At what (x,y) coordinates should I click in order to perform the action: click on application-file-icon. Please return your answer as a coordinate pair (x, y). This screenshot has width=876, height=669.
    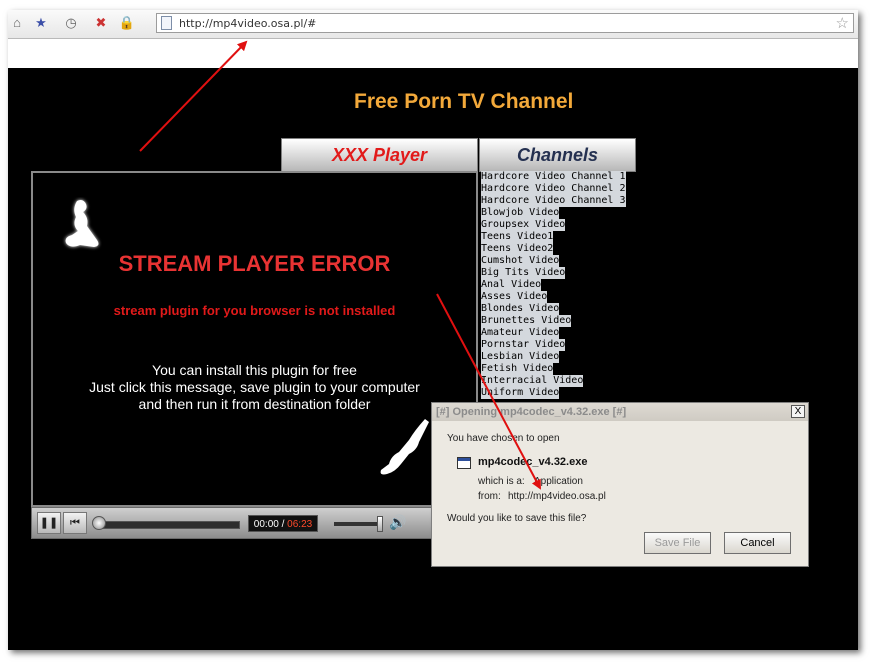
    Looking at the image, I should click on (464, 463).